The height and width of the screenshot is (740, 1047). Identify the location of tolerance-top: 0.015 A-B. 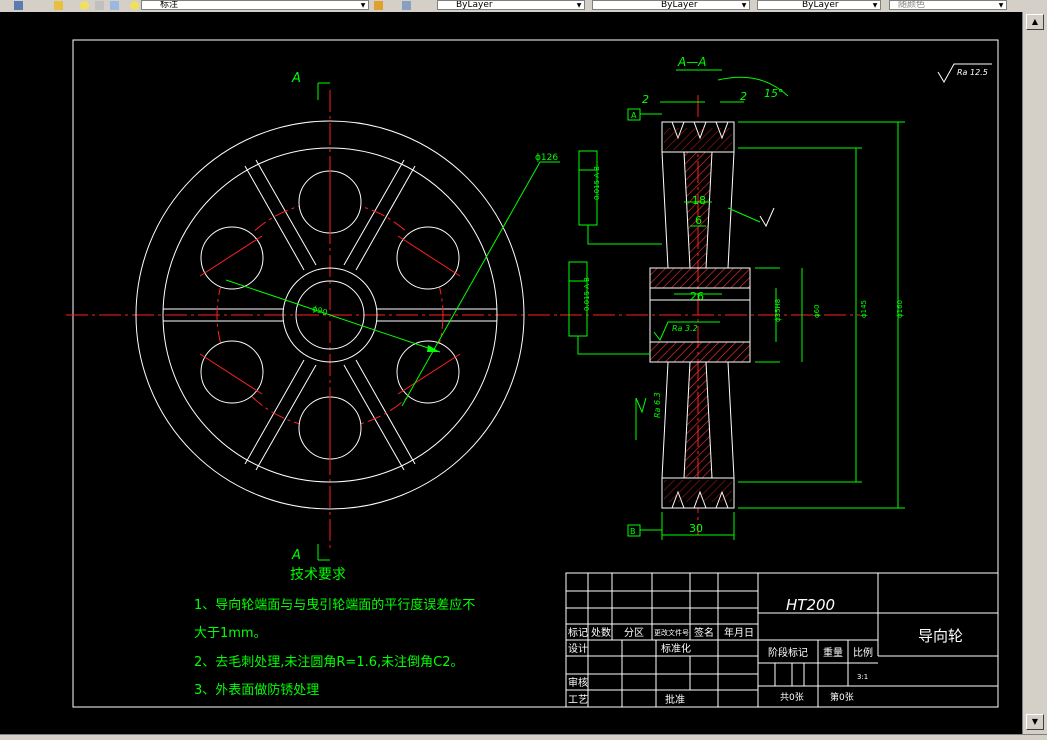
(597, 183).